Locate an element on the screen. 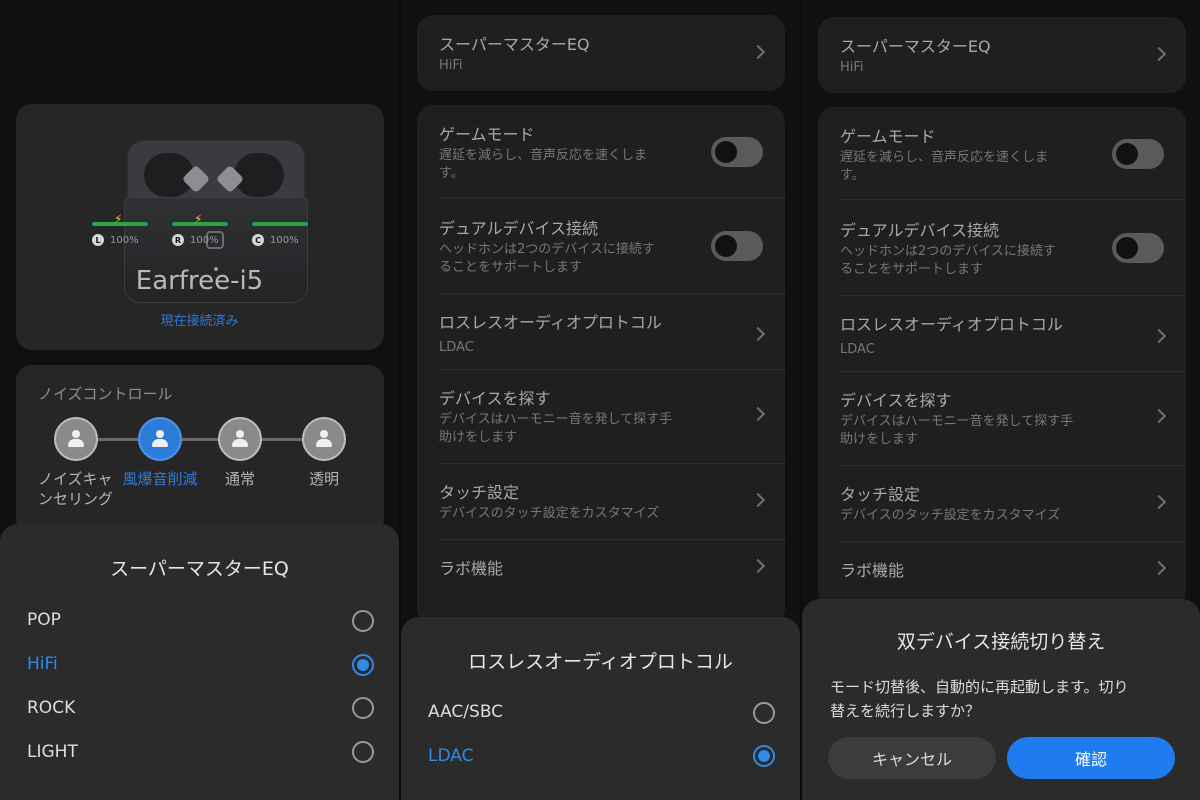 Image resolution: width=1200 pixels, height=800 pixels. normal-mode-button is located at coordinates (240, 439).